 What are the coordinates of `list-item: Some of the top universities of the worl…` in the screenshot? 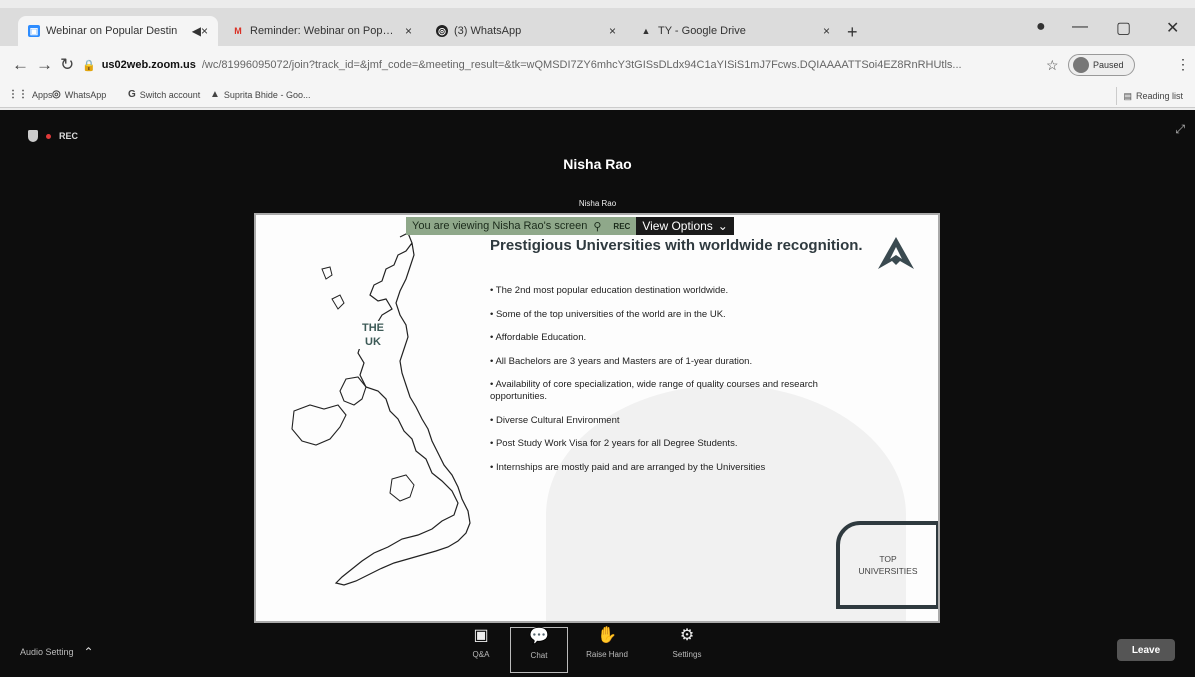 It's located at (665, 315).